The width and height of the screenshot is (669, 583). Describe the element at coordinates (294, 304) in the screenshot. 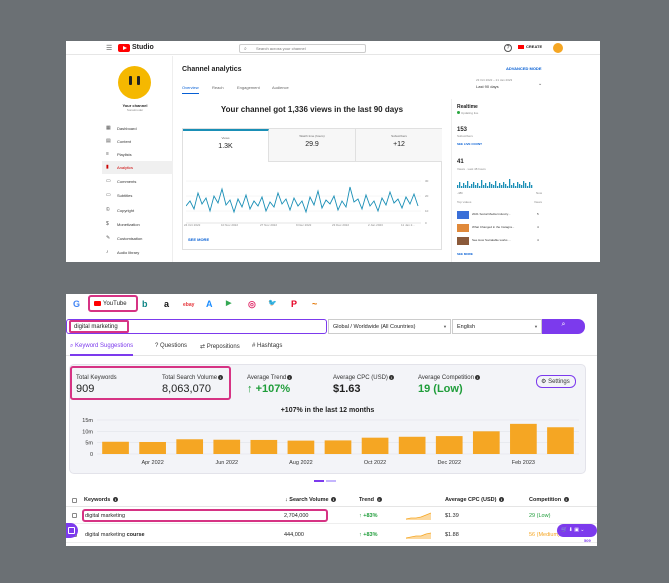

I see `pinterest-icon: P` at that location.